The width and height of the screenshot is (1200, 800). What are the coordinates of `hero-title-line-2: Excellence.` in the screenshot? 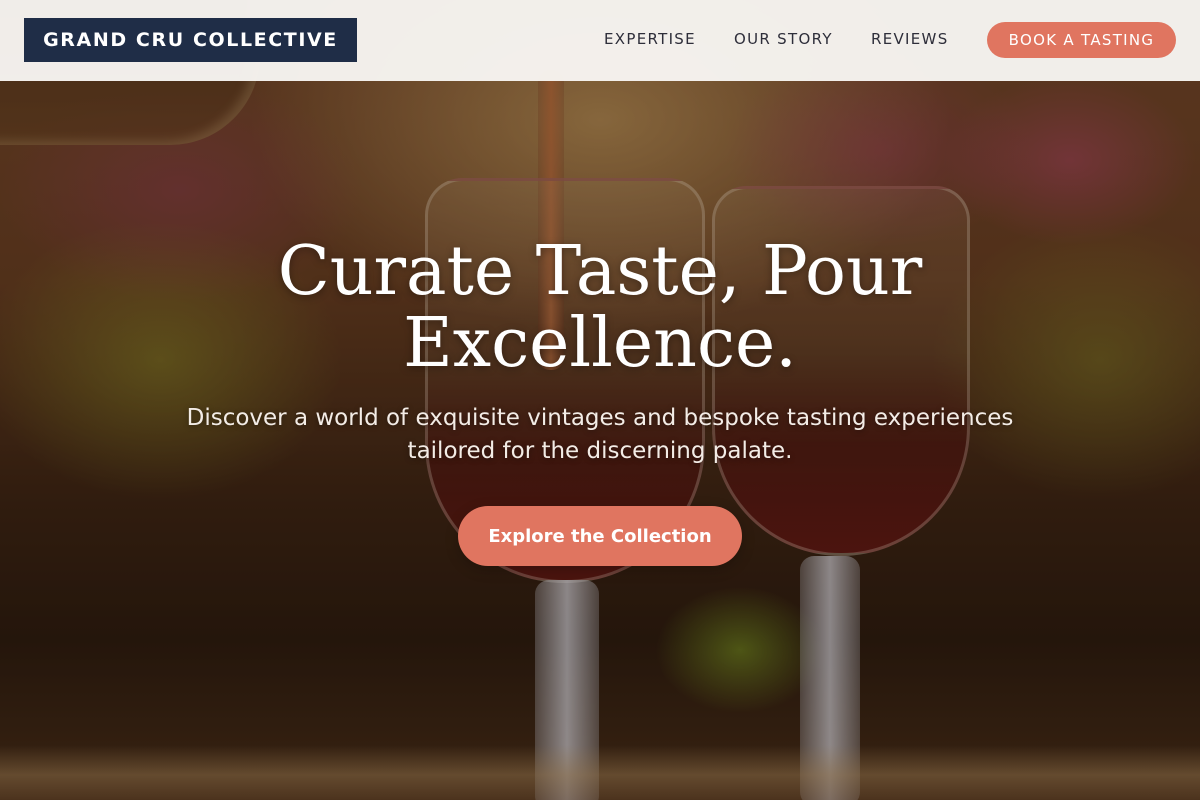 It's located at (600, 343).